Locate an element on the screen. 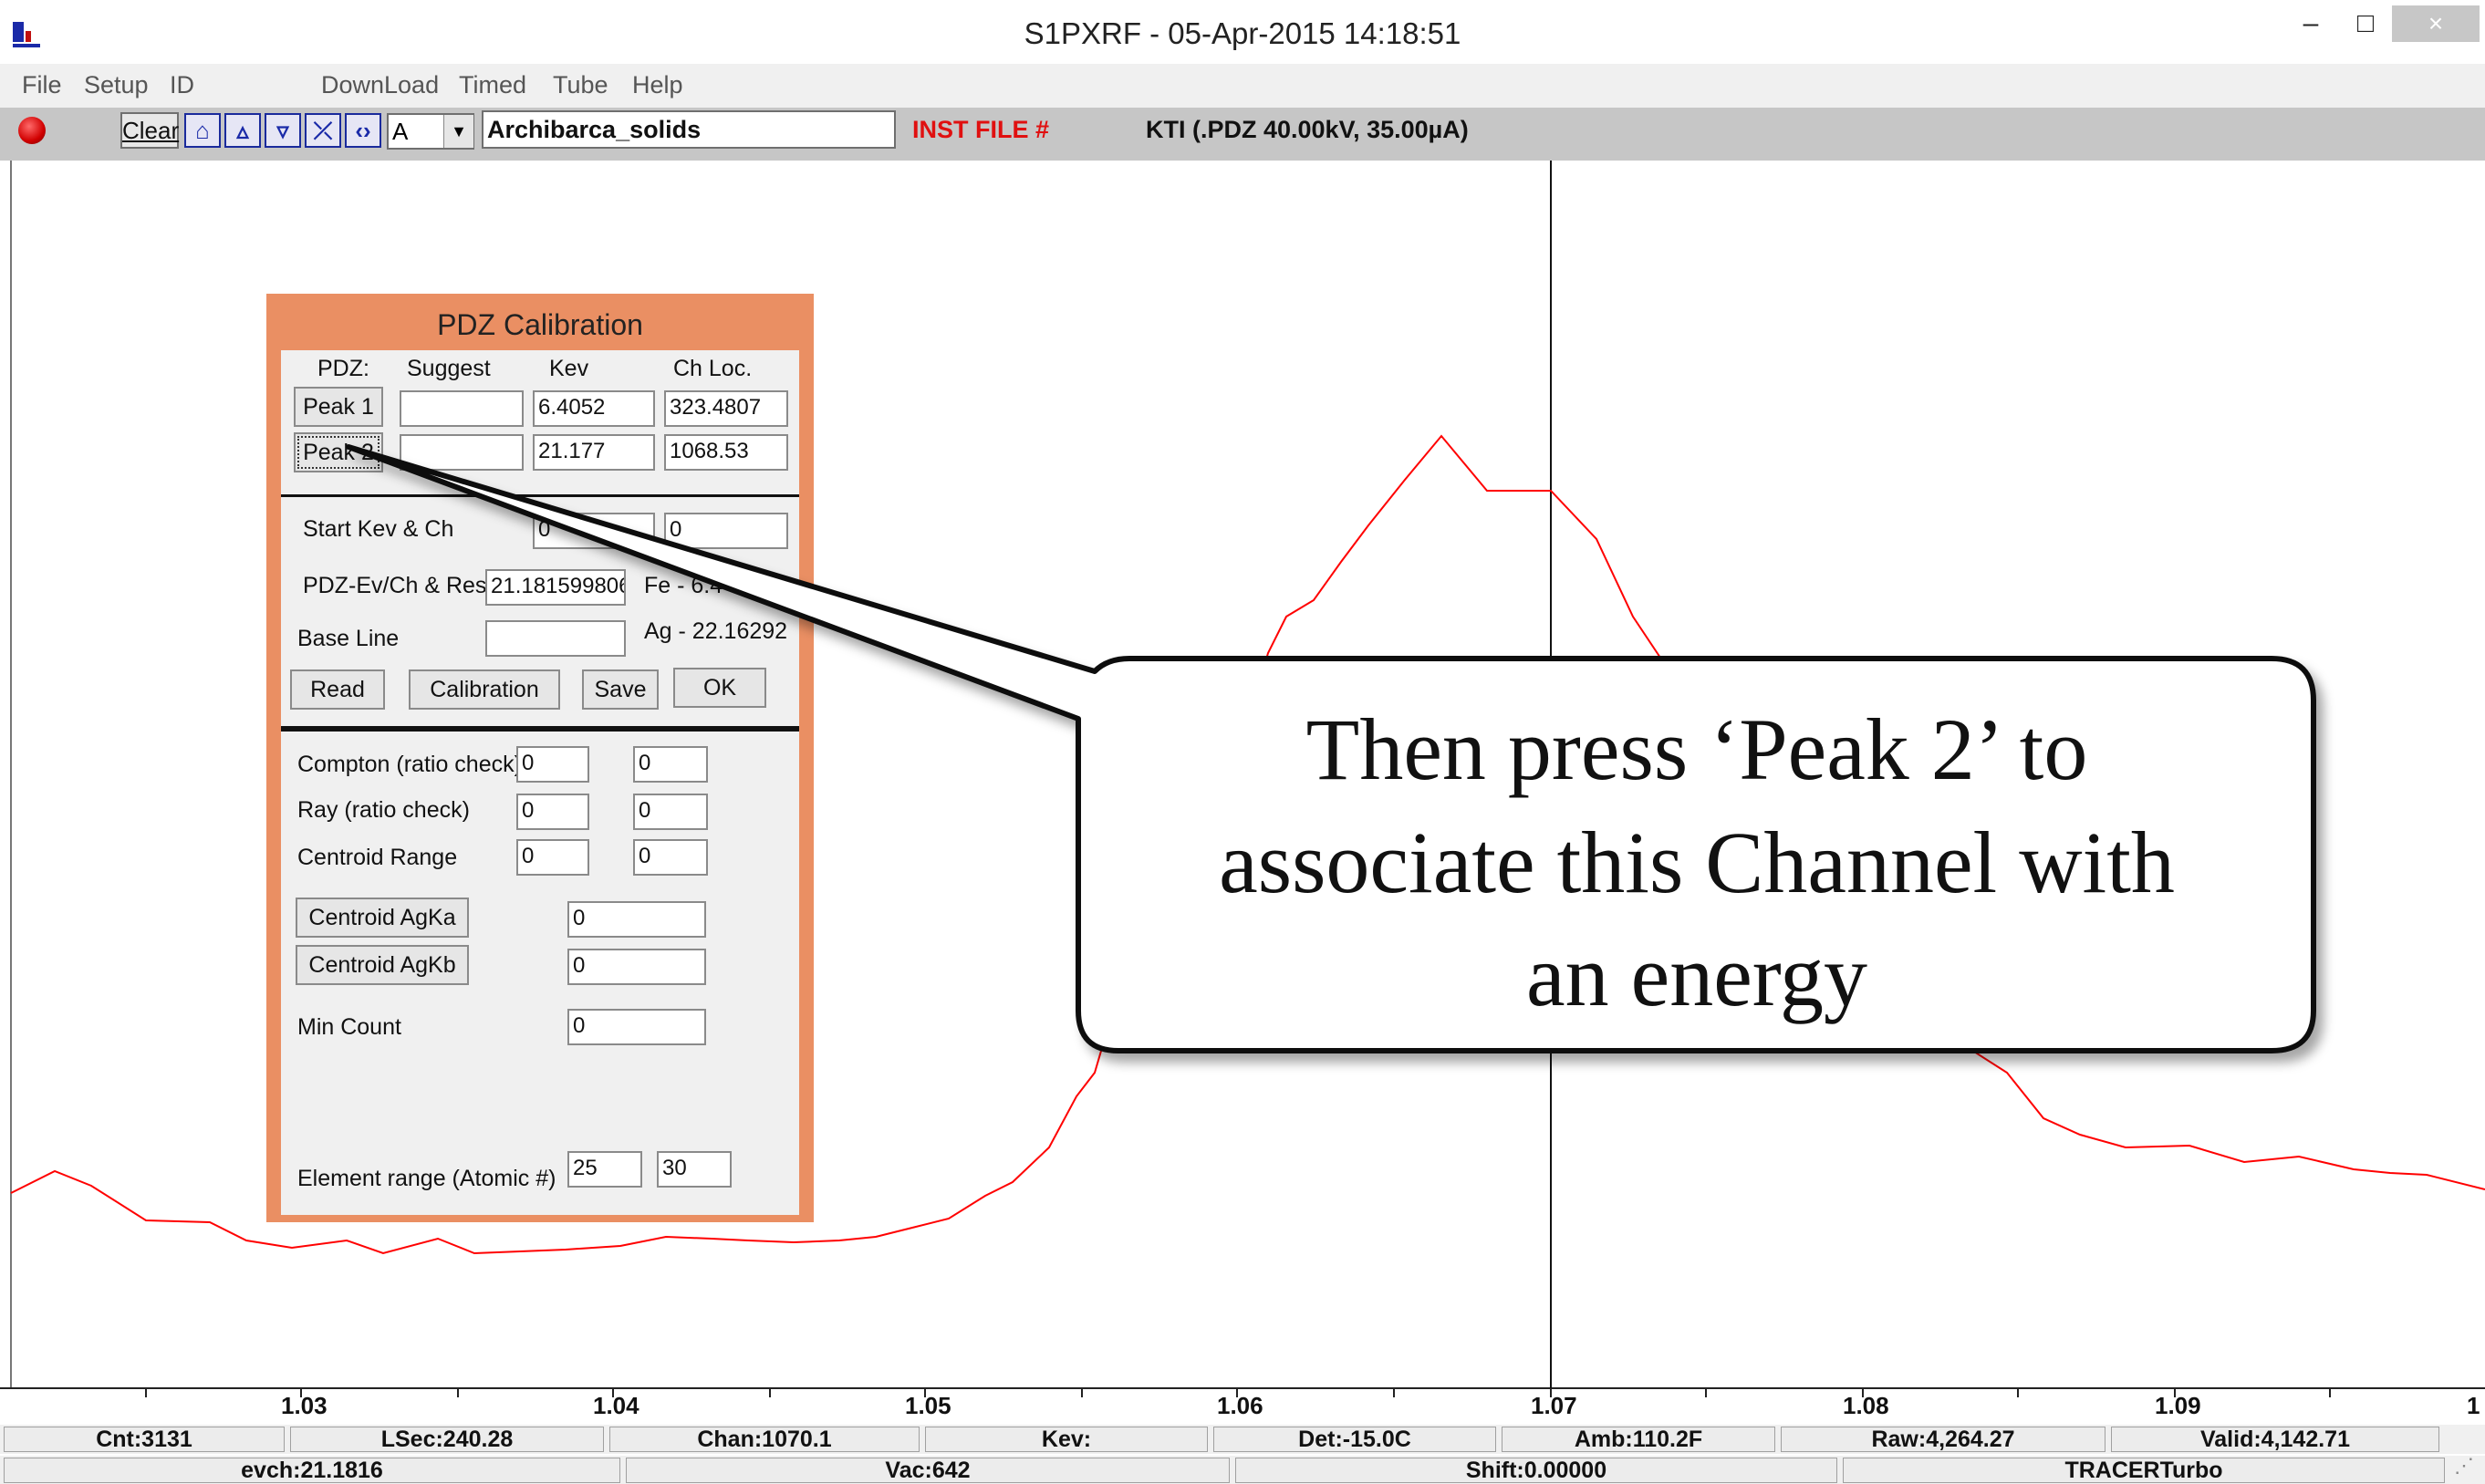 This screenshot has width=2485, height=1484. status-channel: Chan:1070.1 is located at coordinates (765, 1440).